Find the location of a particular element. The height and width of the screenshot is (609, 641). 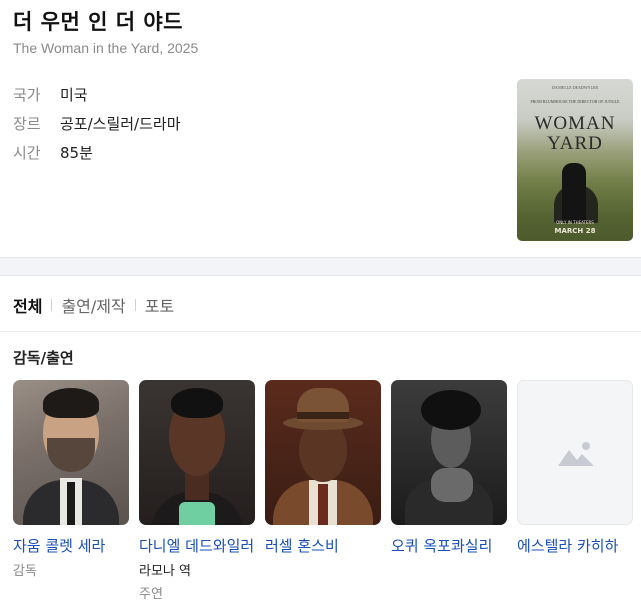

info-label: 장르 is located at coordinates (27, 124).